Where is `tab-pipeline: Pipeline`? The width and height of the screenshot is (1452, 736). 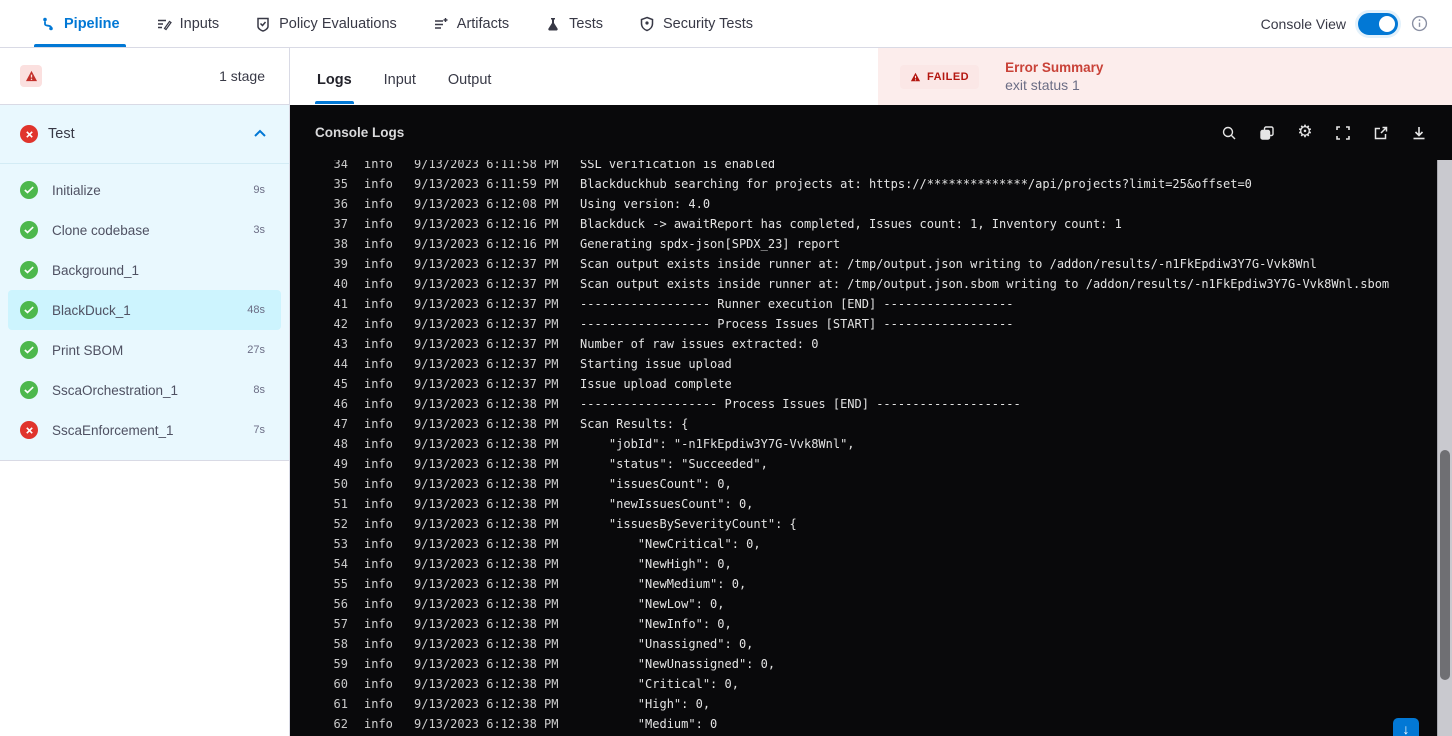 tab-pipeline: Pipeline is located at coordinates (80, 23).